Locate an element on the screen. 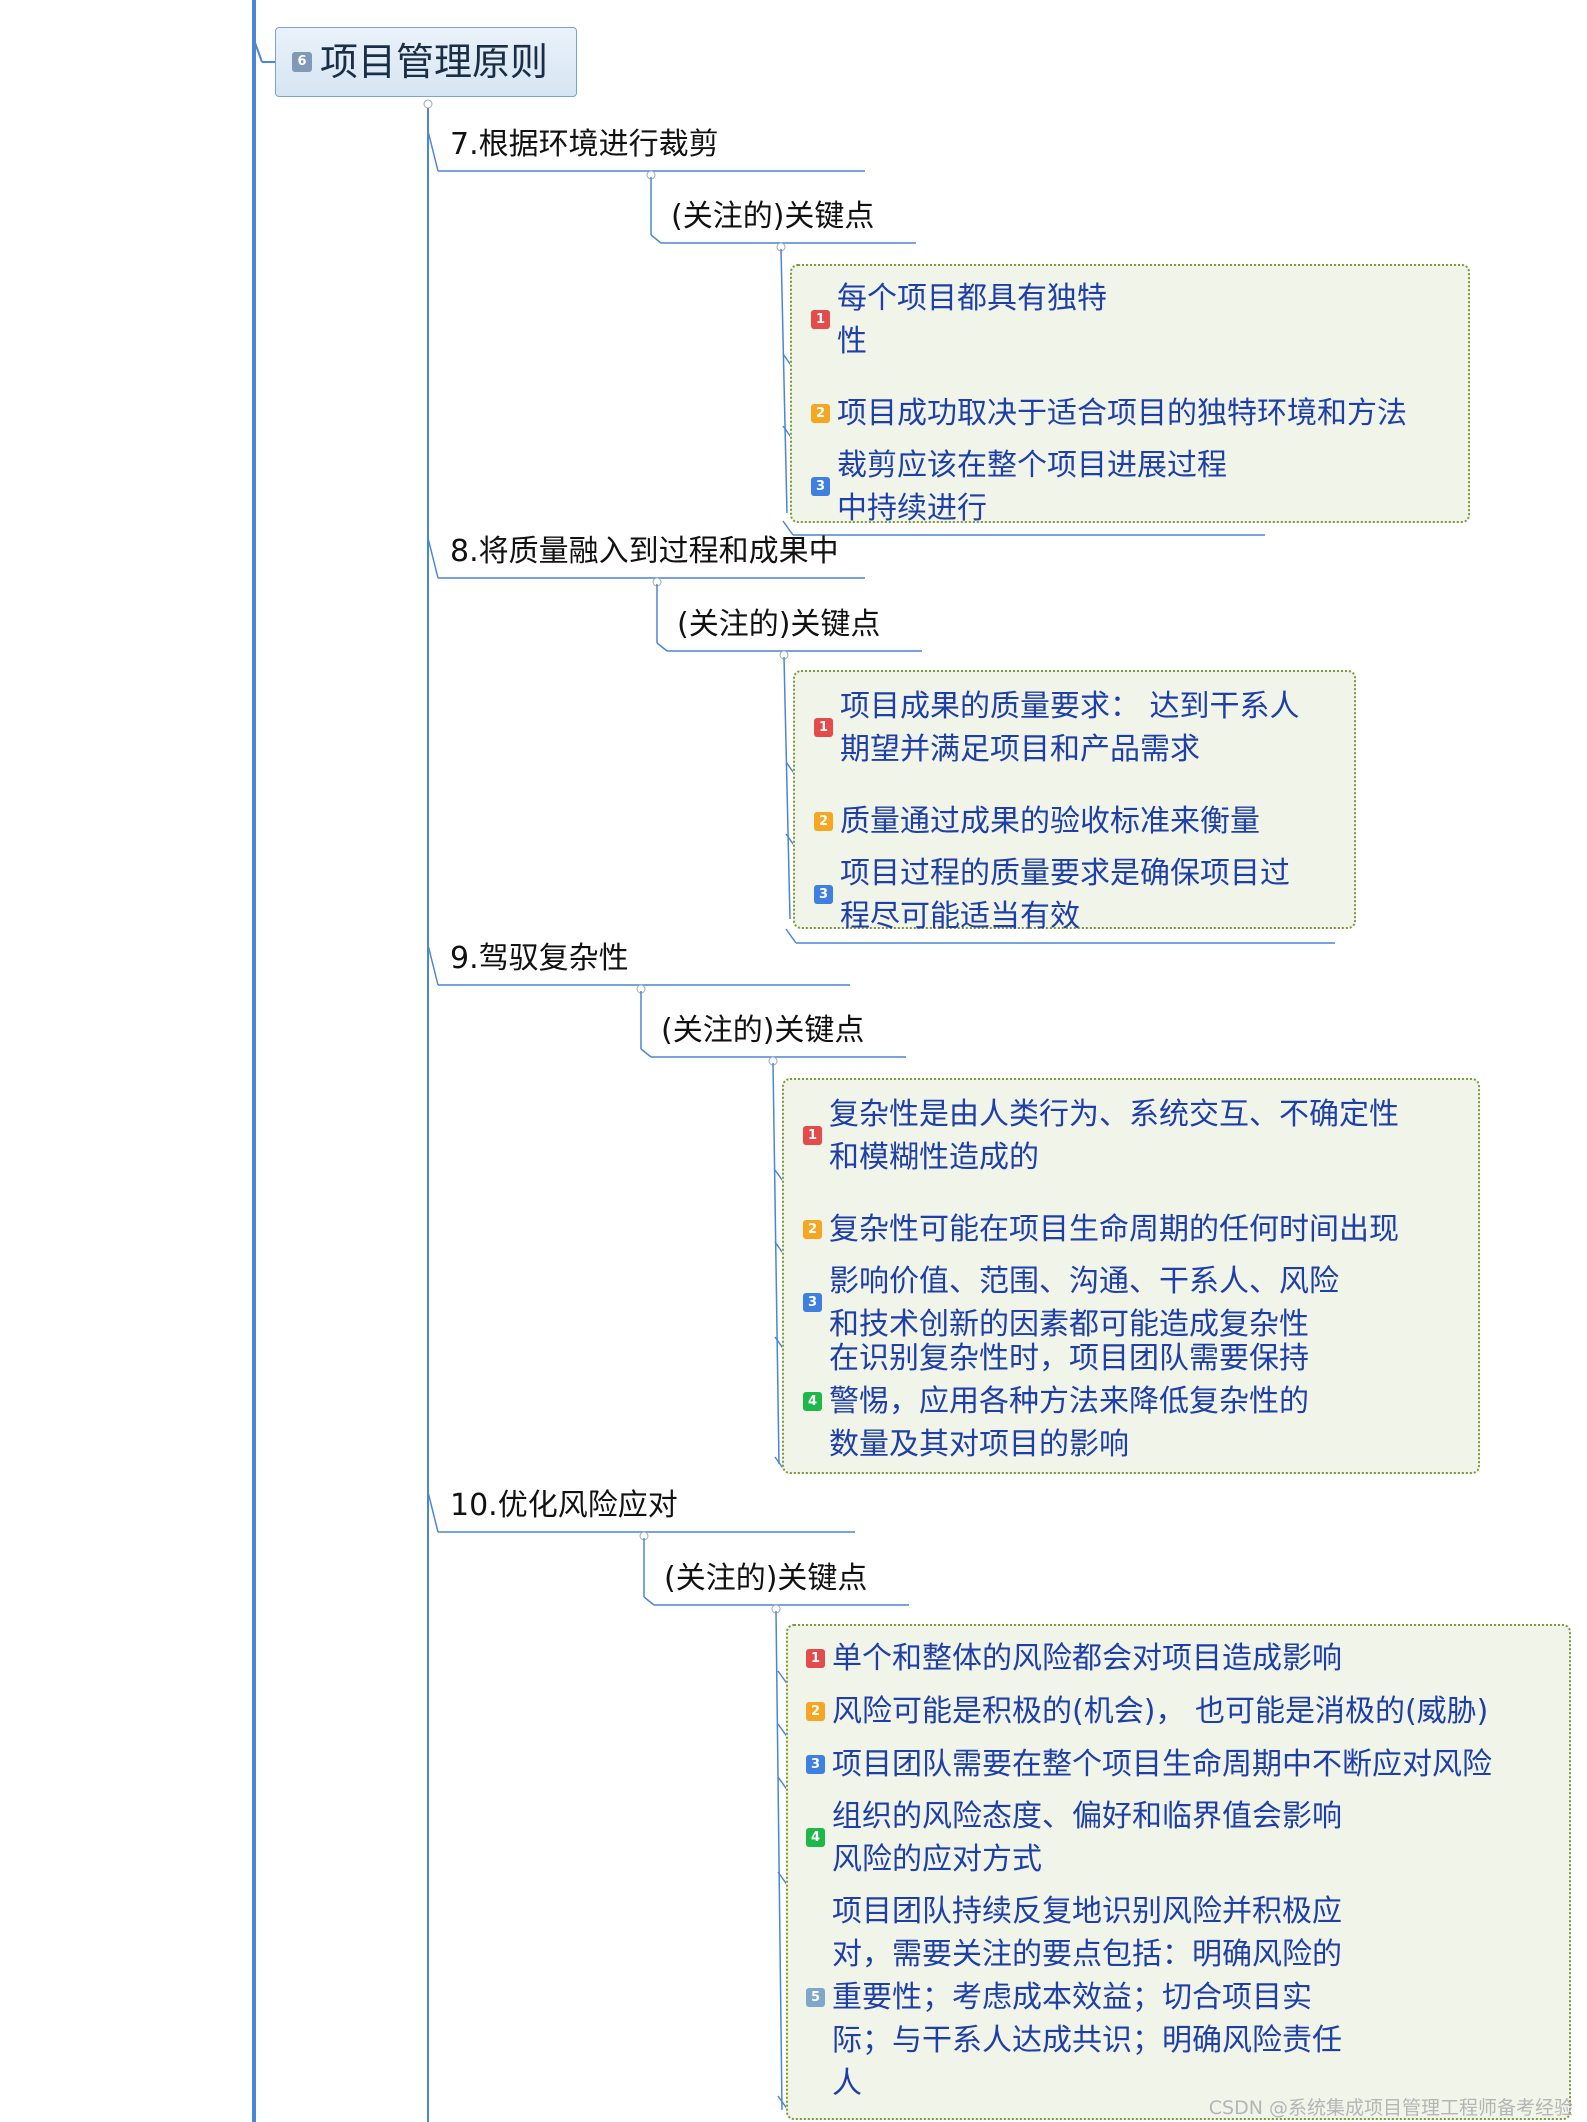 This screenshot has height=2122, width=1587. key-point-item: 风险可能是积极的(机会)， 也可能是消极的(威胁) is located at coordinates (1160, 1711).